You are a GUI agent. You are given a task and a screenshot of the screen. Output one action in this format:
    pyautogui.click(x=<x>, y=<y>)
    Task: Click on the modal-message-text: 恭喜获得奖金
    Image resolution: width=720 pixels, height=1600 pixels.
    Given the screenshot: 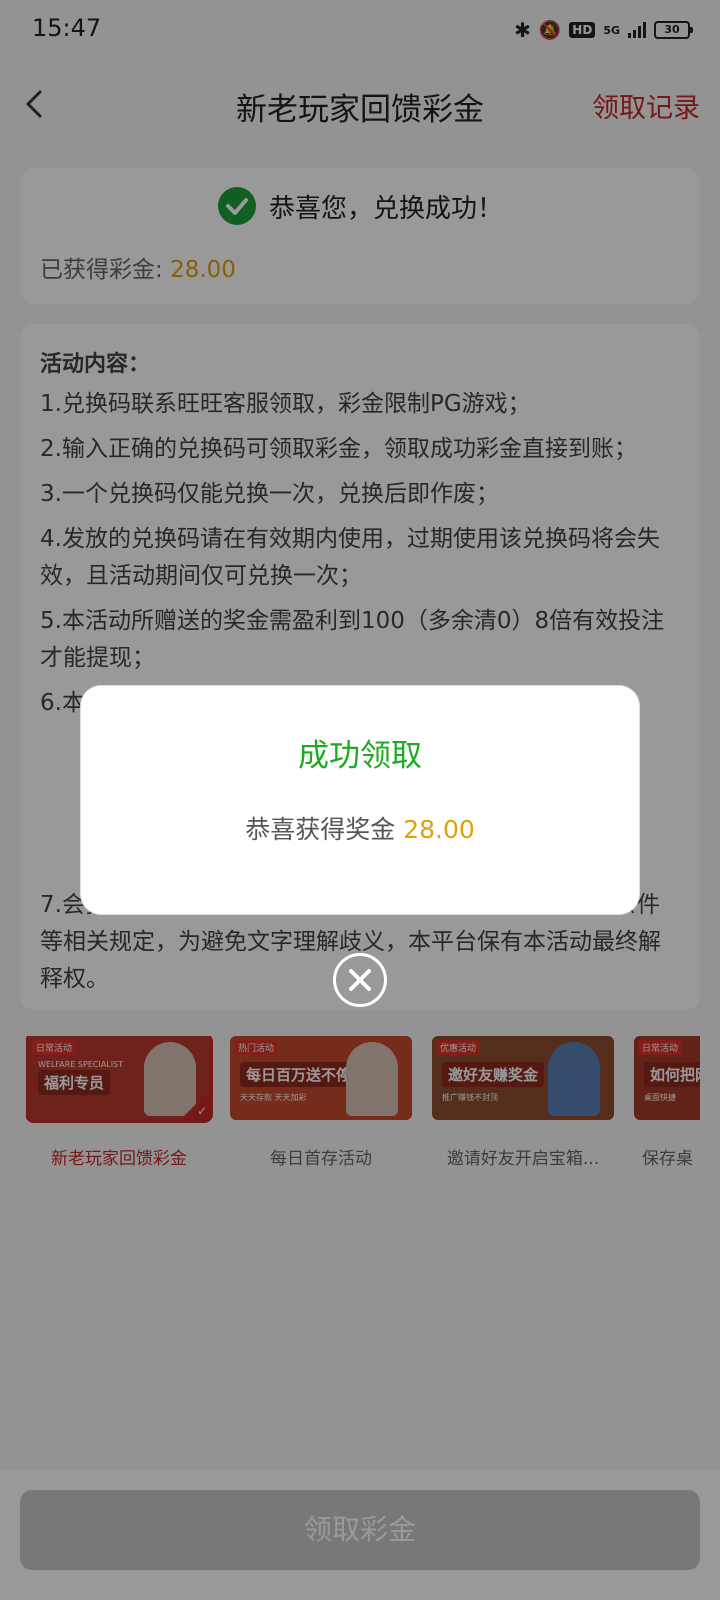 What is the action you would take?
    pyautogui.click(x=324, y=829)
    